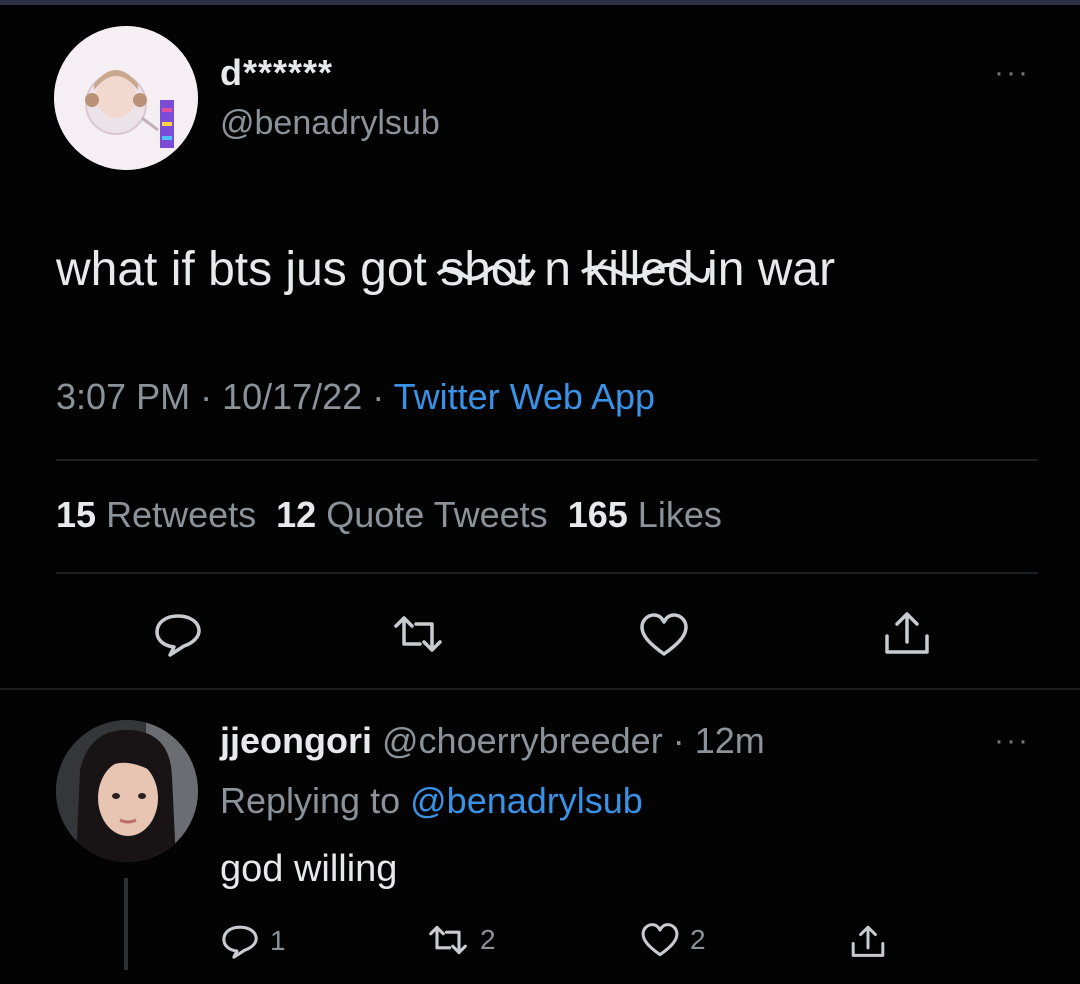 This screenshot has width=1080, height=984. What do you see at coordinates (488, 939) in the screenshot?
I see `retweet-count: 2` at bounding box center [488, 939].